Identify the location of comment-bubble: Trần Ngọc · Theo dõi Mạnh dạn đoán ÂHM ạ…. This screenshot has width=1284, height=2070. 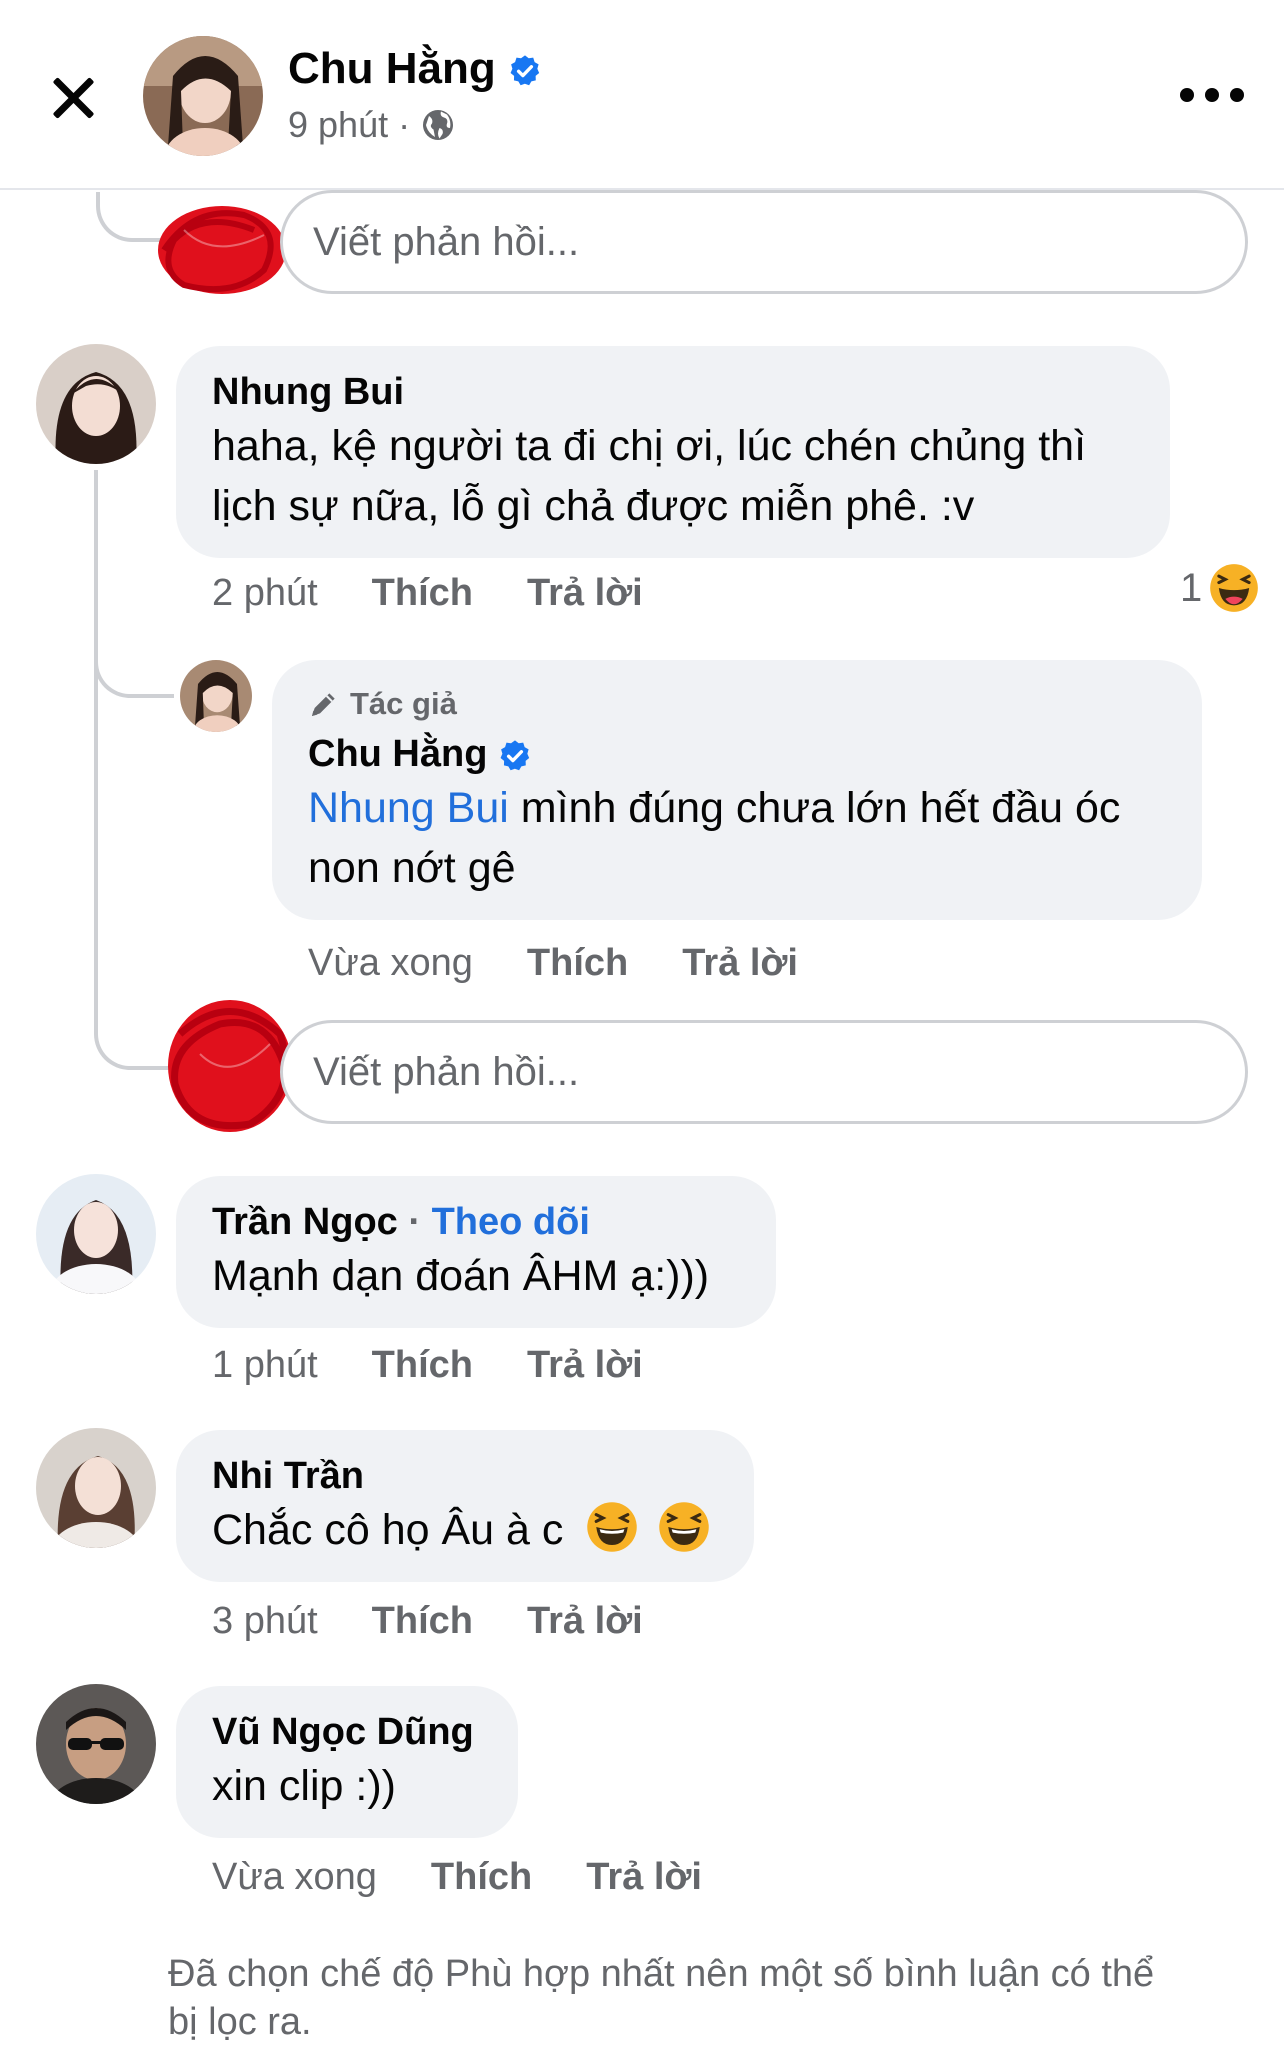
(476, 1252).